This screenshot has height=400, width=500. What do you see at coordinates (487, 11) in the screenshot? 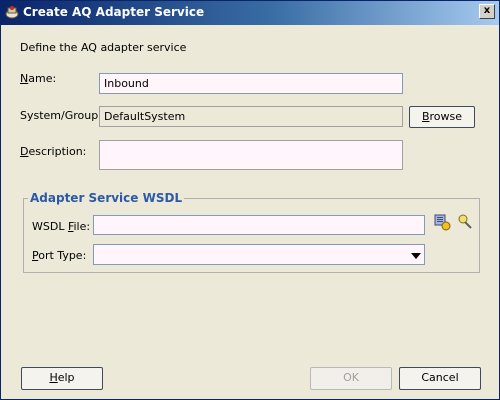
I see `close-button: x` at bounding box center [487, 11].